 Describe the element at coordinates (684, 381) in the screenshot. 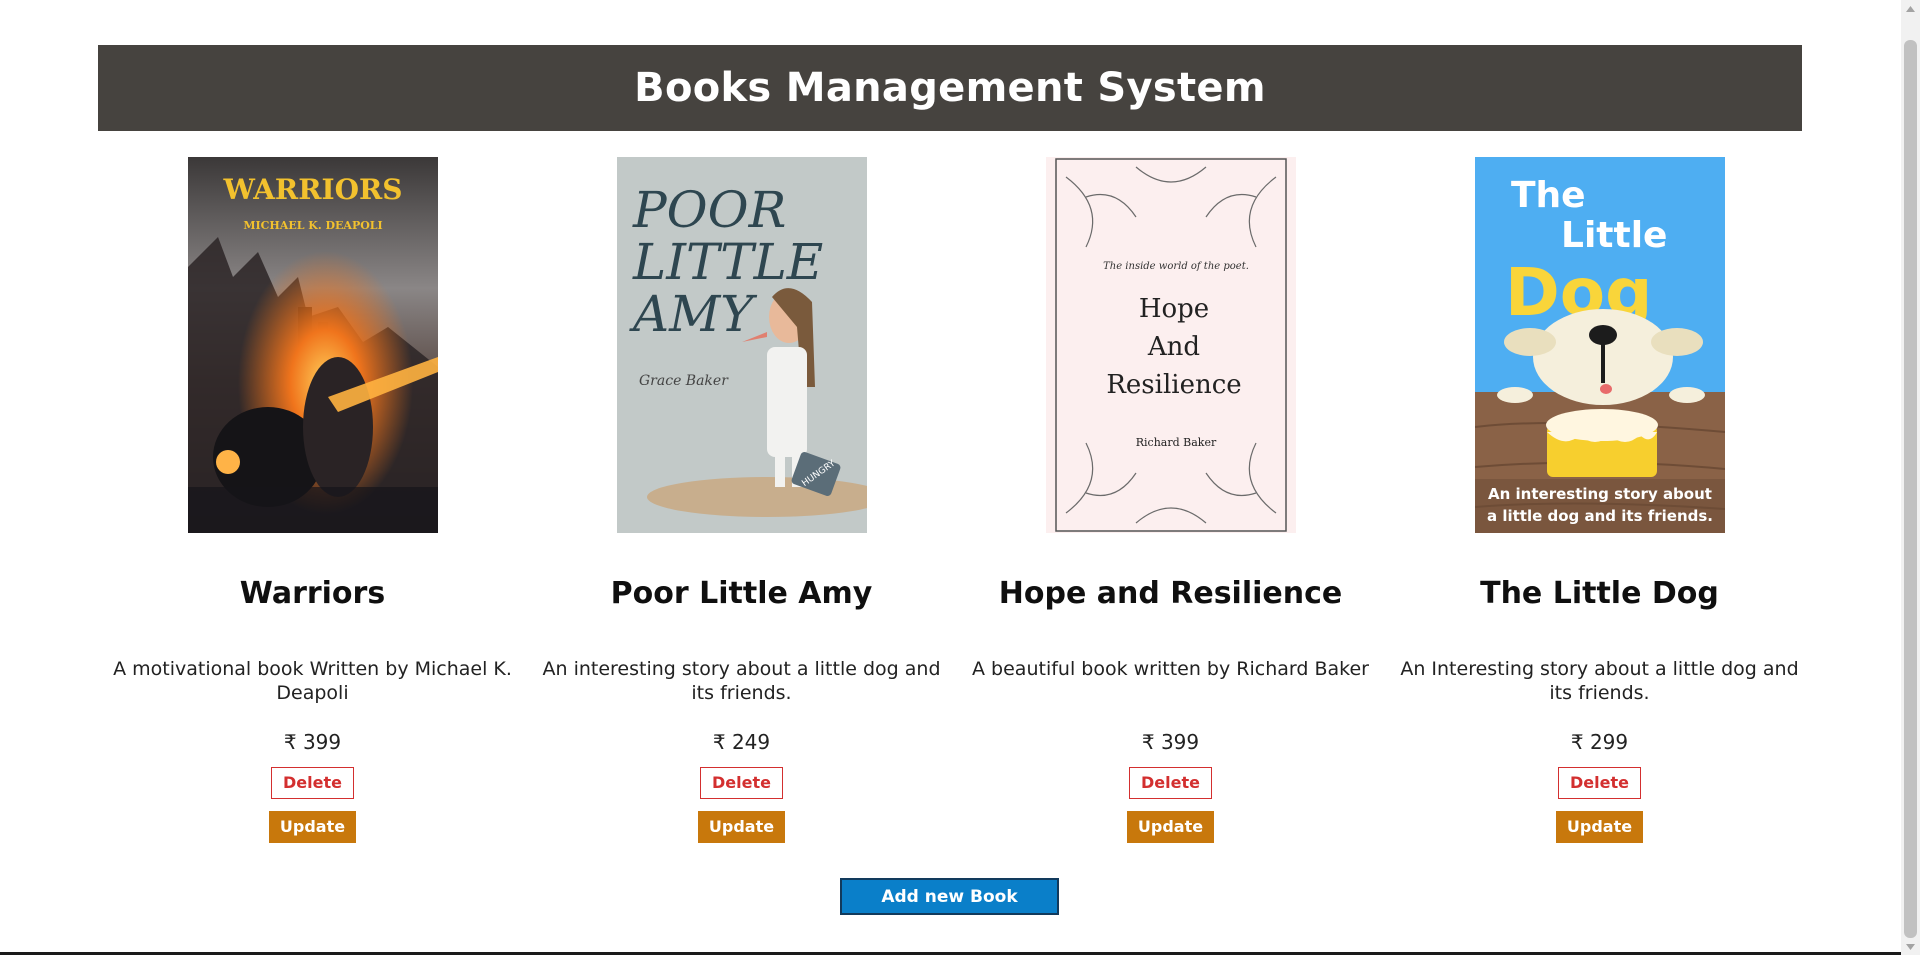

I see `cover-author-text: Grace Baker` at that location.